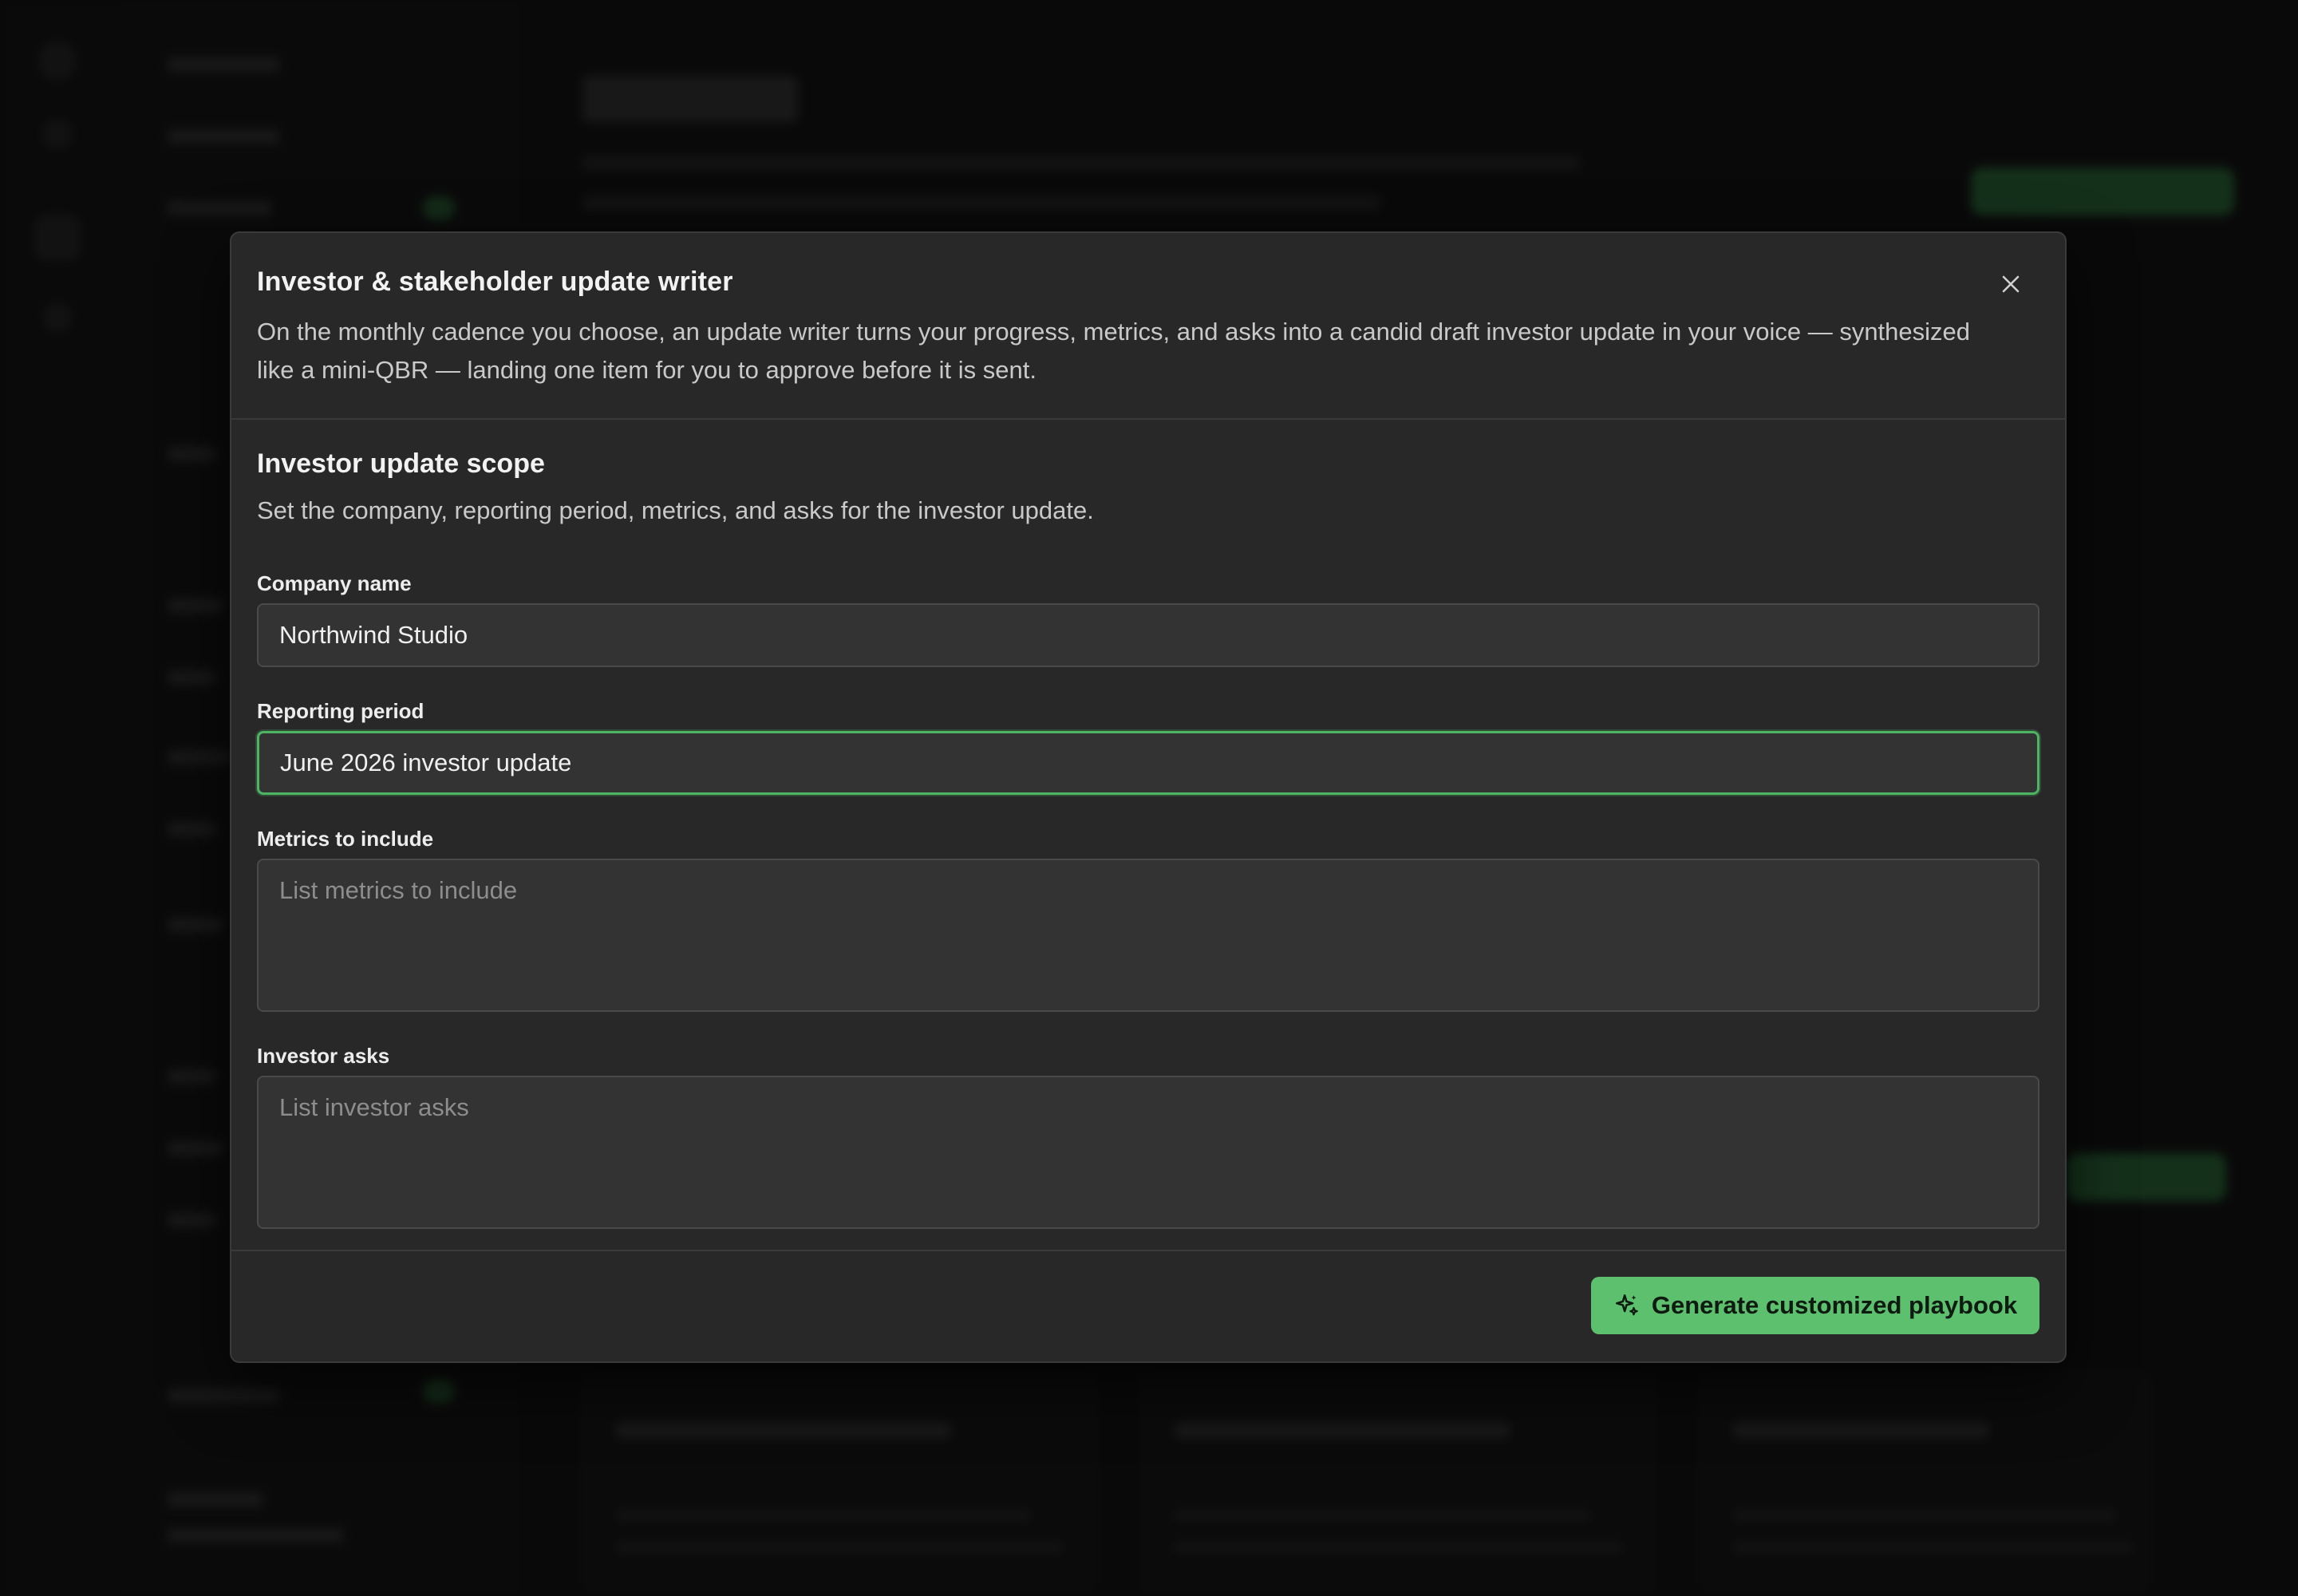  What do you see at coordinates (341, 711) in the screenshot?
I see `reporting-period-label: Reporting period` at bounding box center [341, 711].